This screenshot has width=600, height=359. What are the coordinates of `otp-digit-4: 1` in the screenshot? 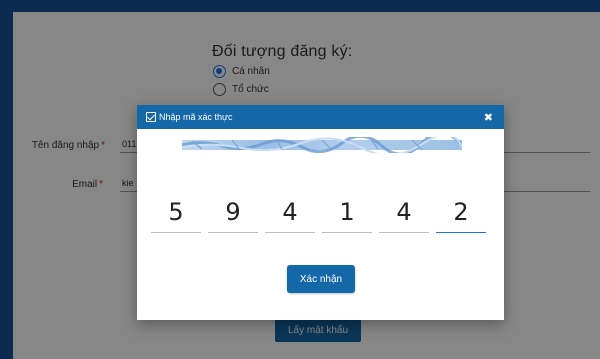 It's located at (347, 212).